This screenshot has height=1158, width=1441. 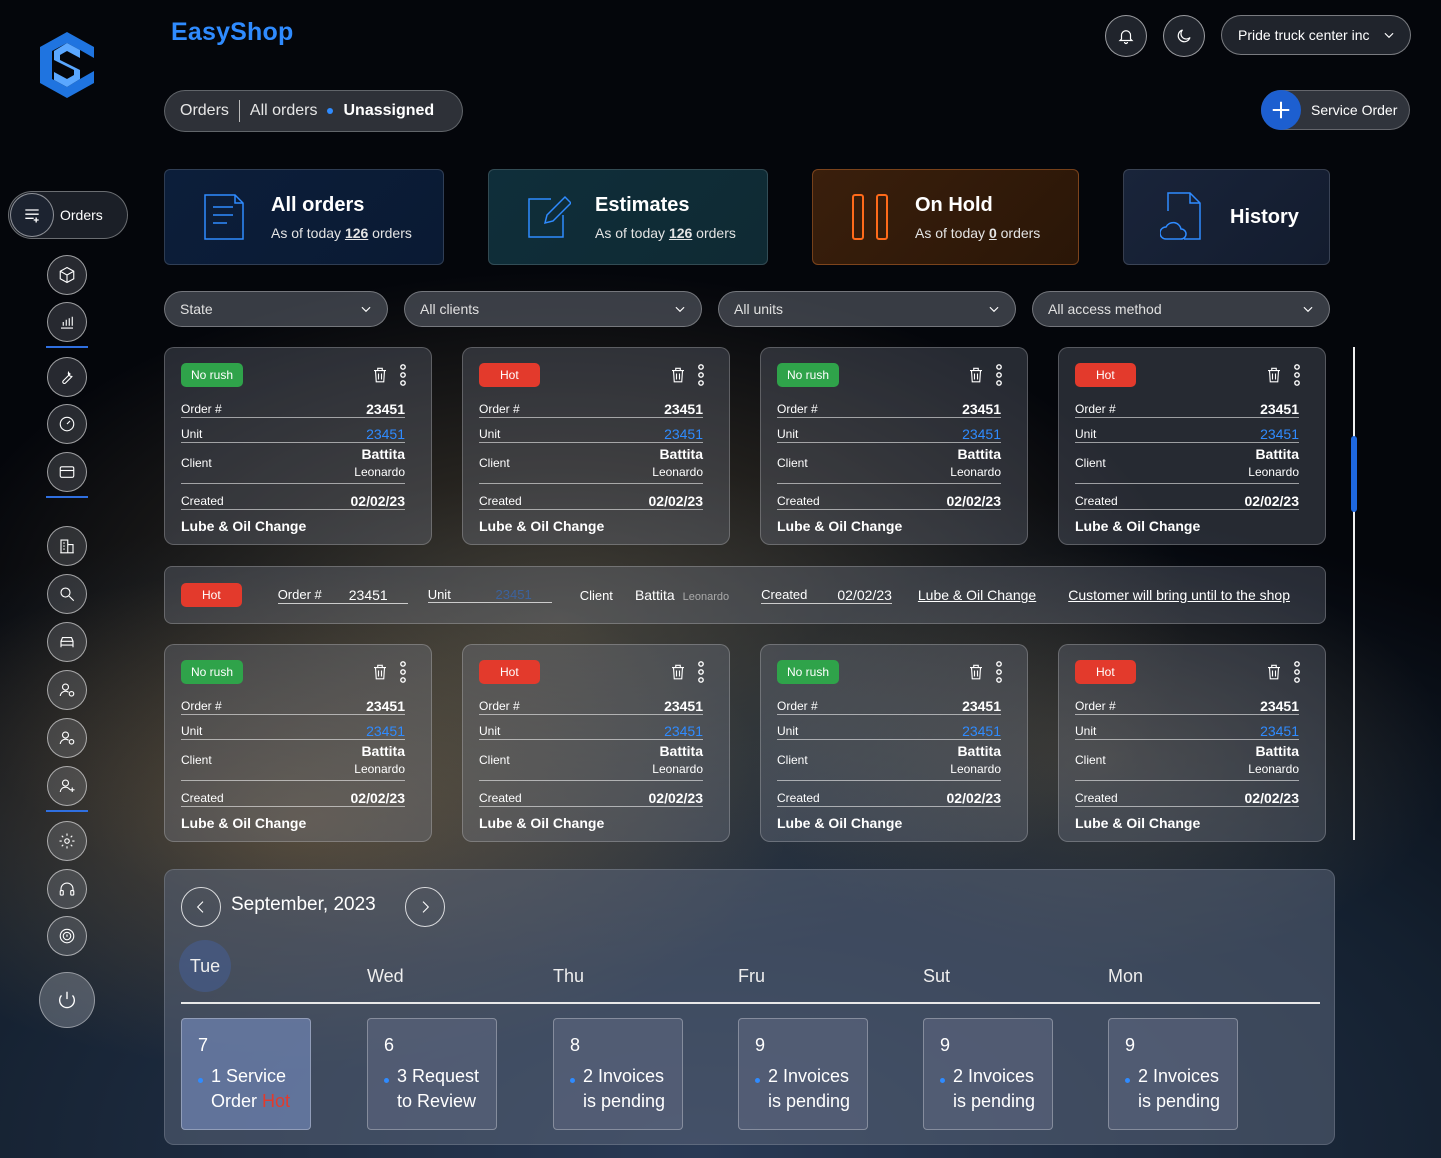 I want to click on day-label: Sut, so click(x=936, y=976).